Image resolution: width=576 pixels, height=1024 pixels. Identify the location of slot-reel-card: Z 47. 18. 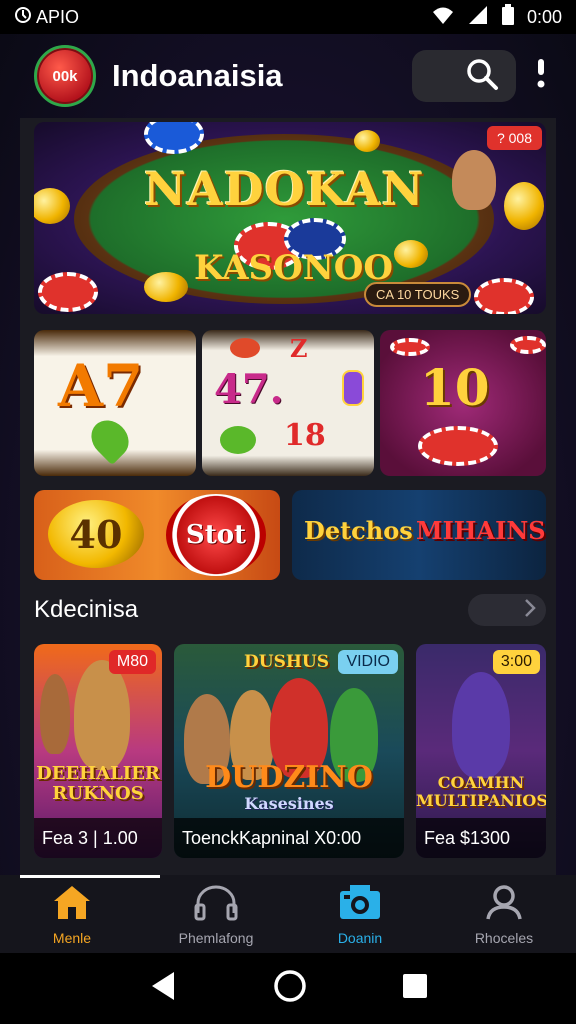
(288, 403).